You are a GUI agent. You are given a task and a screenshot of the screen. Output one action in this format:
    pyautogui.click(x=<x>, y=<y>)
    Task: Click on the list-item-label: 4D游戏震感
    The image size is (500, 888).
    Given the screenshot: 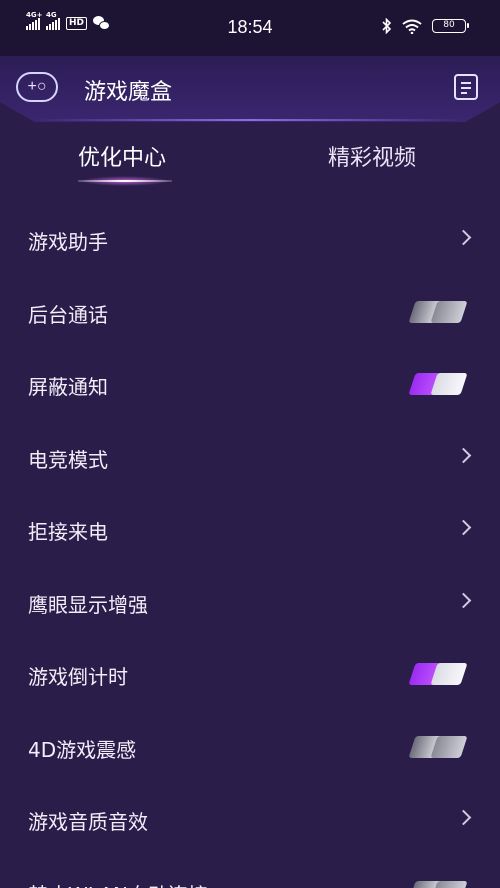 What is the action you would take?
    pyautogui.click(x=82, y=749)
    